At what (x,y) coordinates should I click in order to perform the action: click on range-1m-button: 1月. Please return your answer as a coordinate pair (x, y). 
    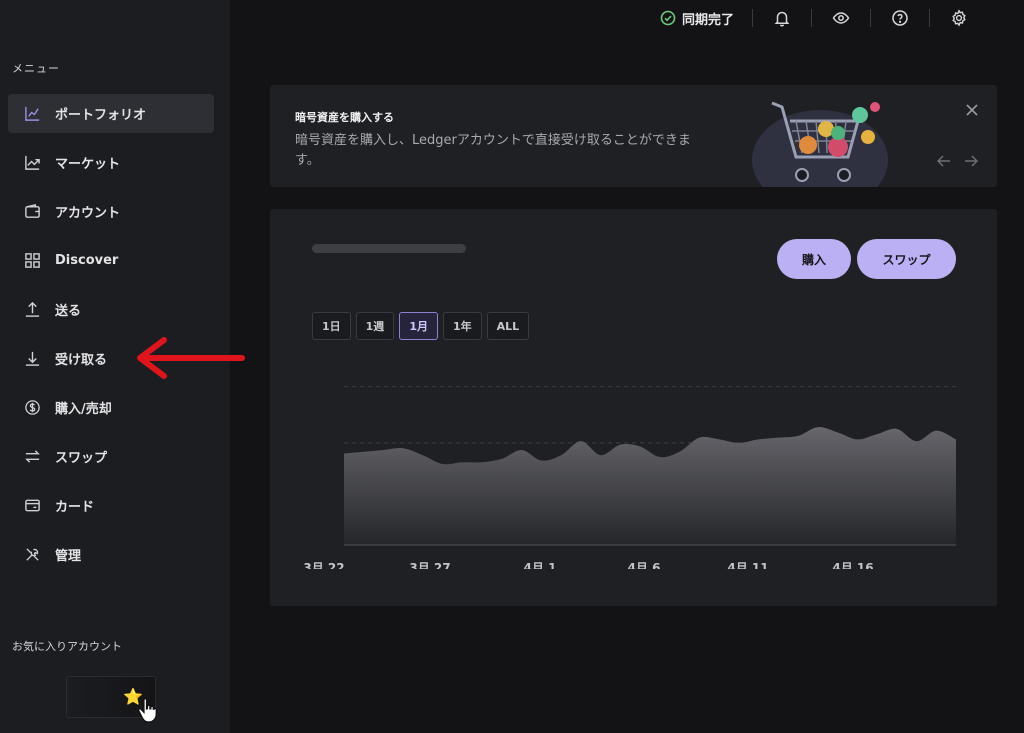
    Looking at the image, I should click on (418, 326).